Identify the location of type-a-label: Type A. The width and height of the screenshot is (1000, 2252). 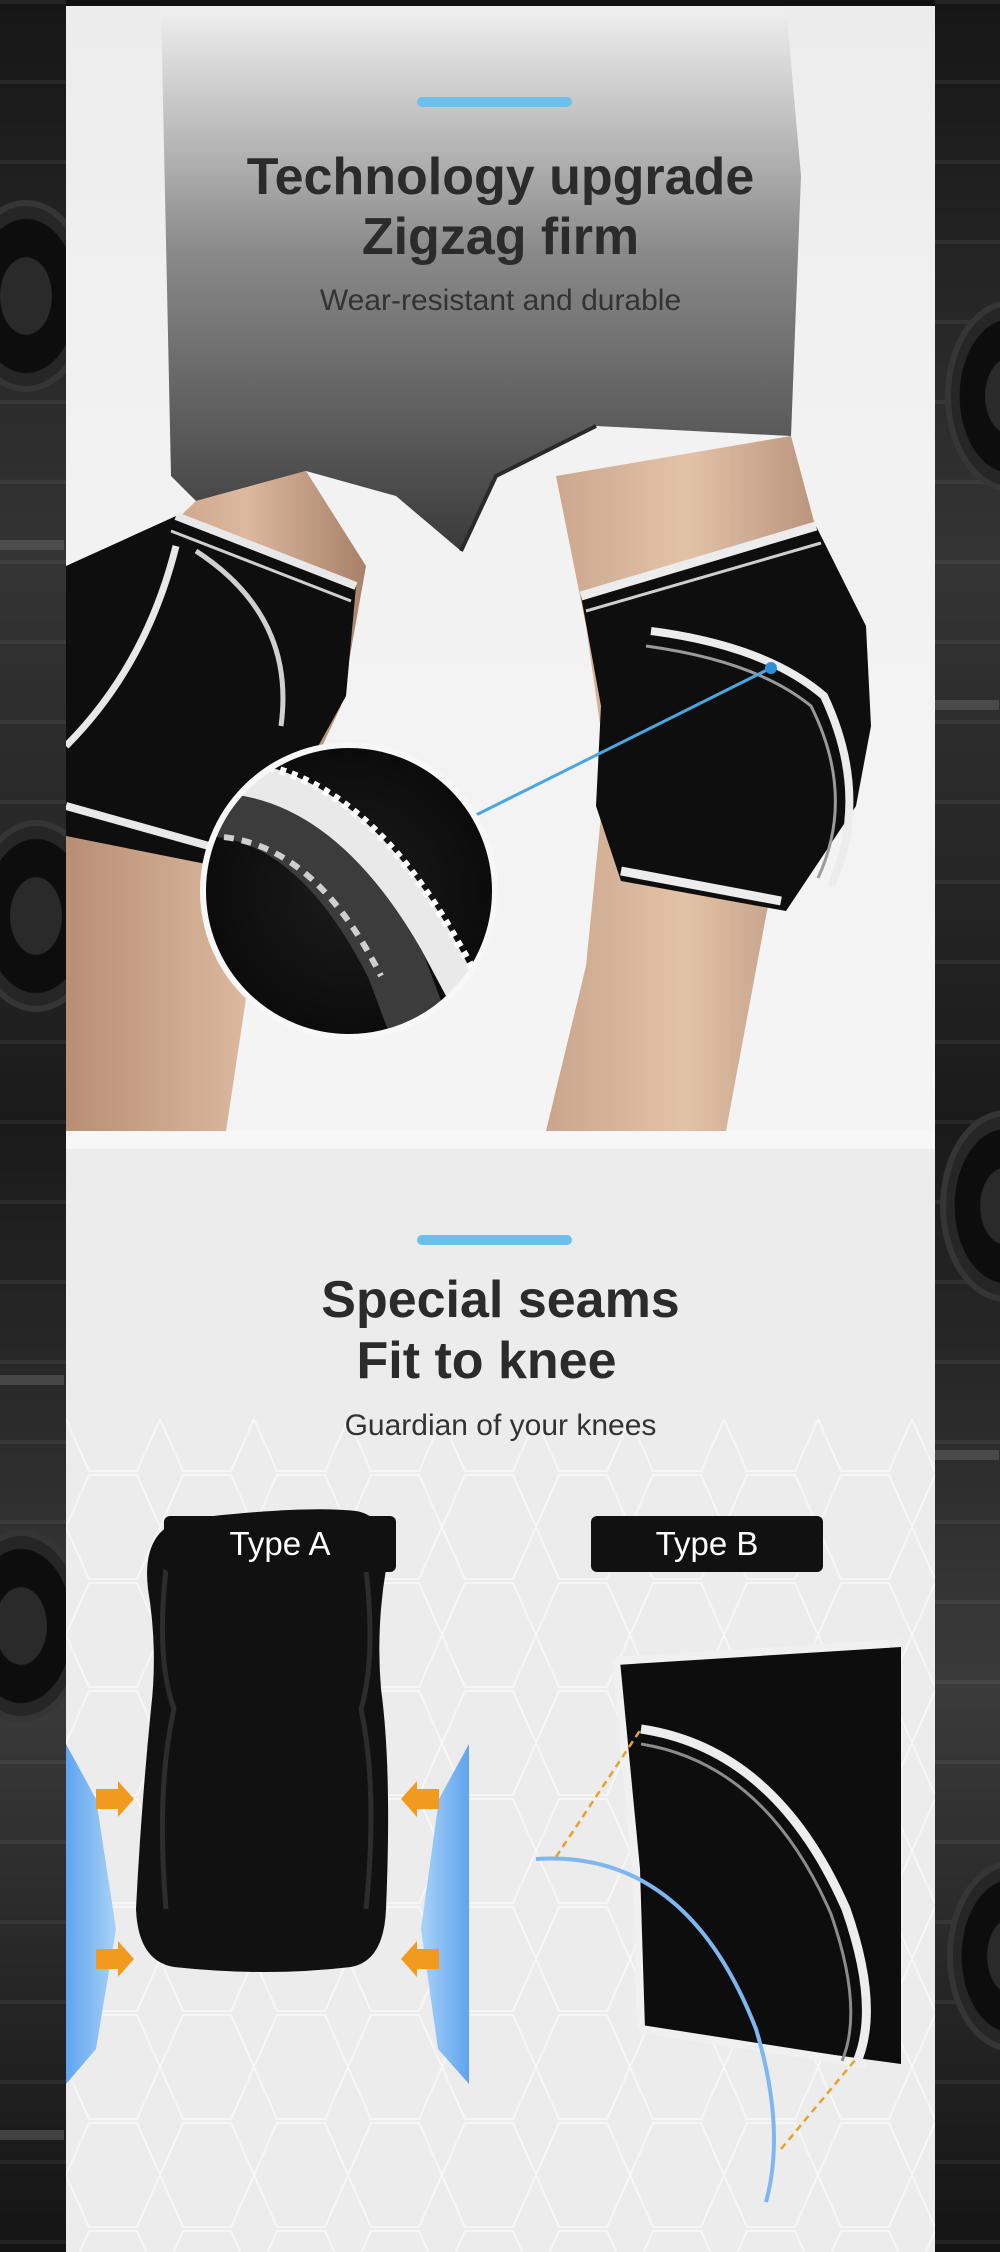
(280, 1544).